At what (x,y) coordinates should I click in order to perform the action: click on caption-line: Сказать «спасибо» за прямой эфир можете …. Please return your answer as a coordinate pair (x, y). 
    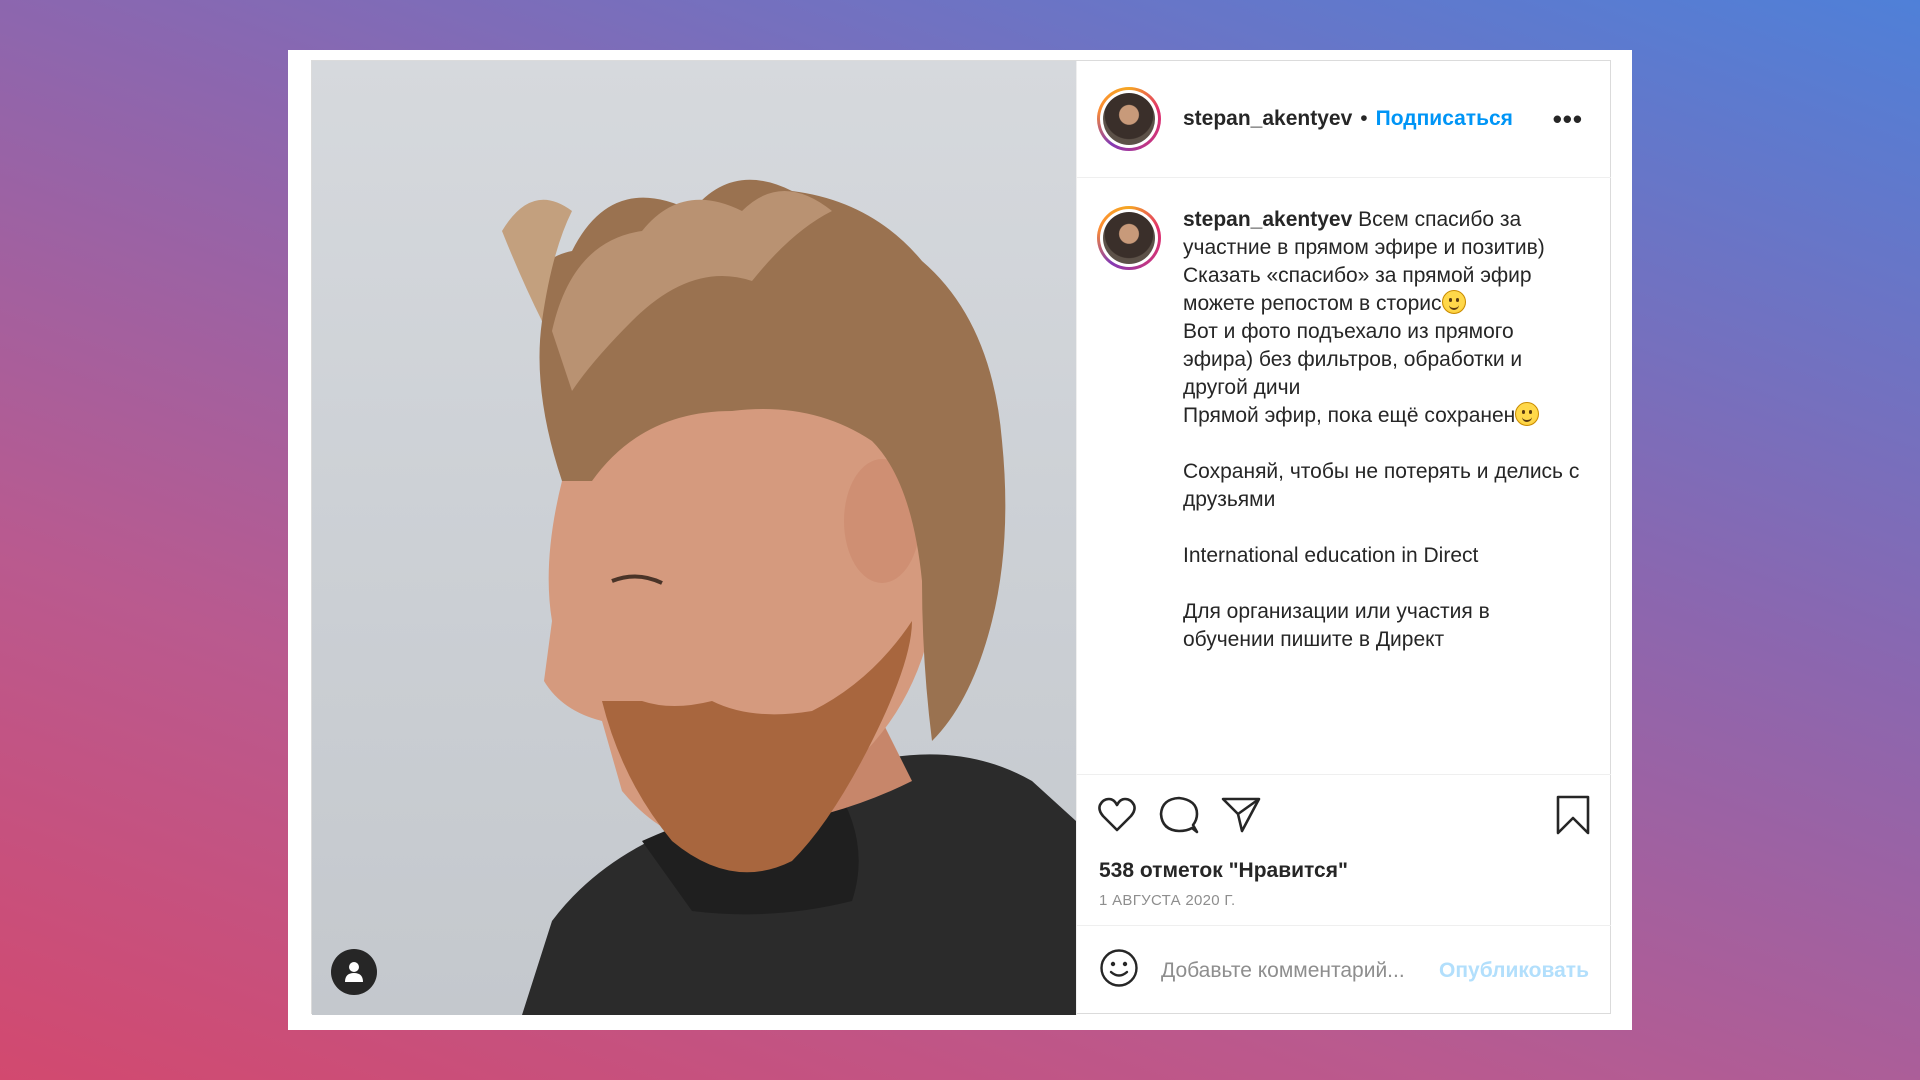
    Looking at the image, I should click on (1357, 289).